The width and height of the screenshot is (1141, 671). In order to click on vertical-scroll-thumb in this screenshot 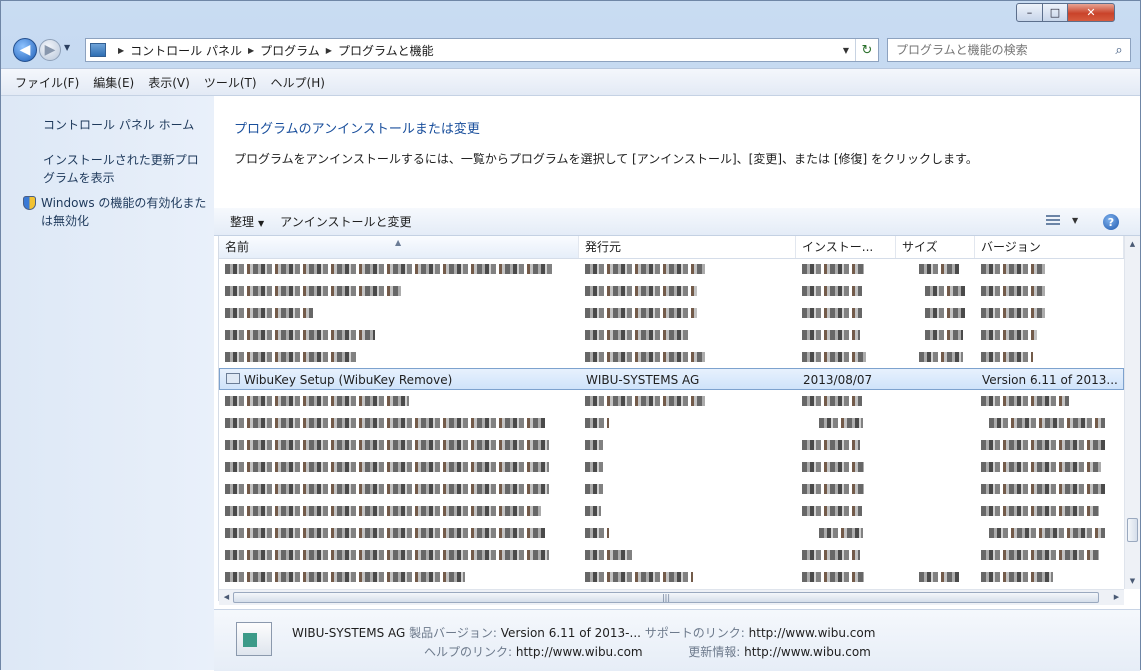, I will do `click(1132, 530)`.